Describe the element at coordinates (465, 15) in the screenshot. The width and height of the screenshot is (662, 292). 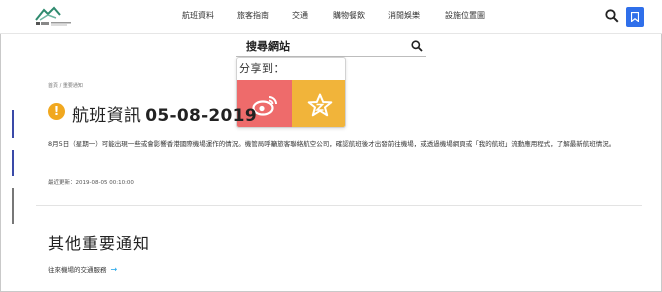
I see `nav-facilities-map: 設施位置圖` at that location.